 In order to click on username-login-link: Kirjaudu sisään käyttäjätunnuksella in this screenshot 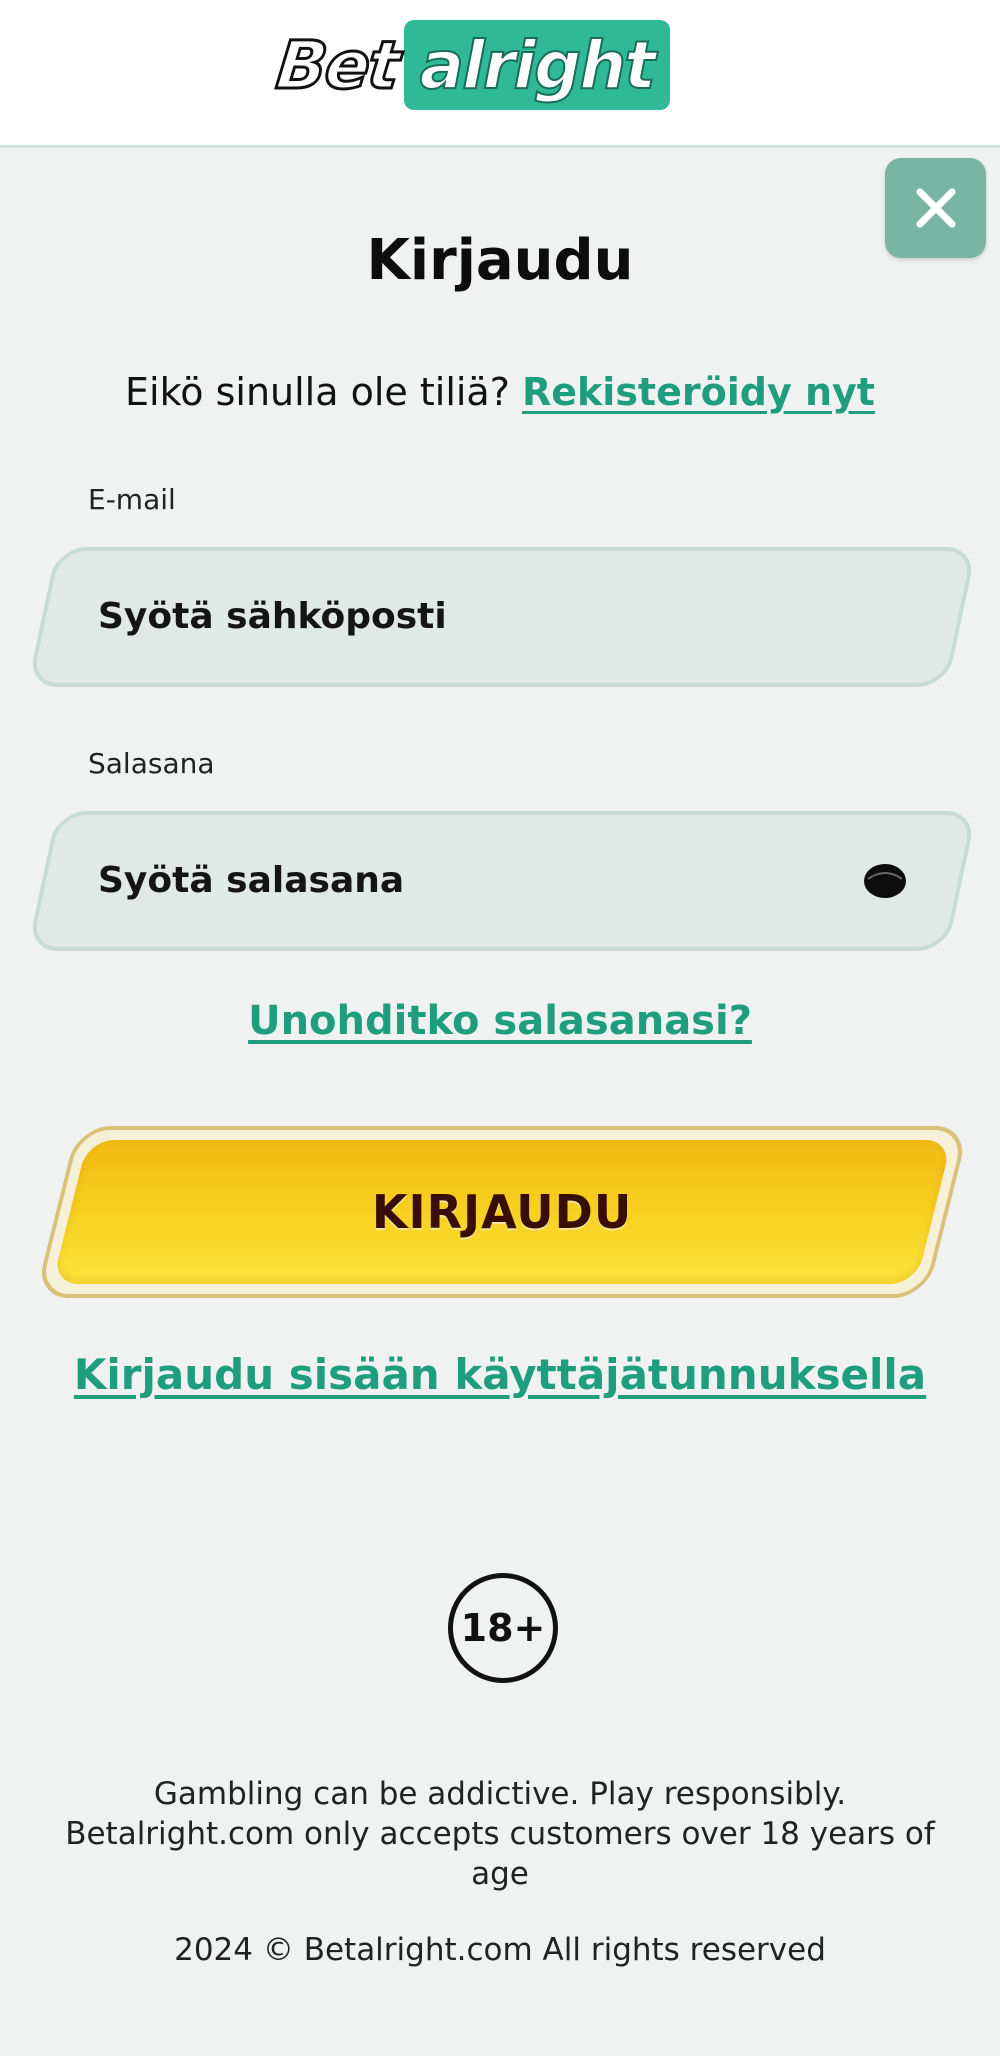, I will do `click(500, 1374)`.